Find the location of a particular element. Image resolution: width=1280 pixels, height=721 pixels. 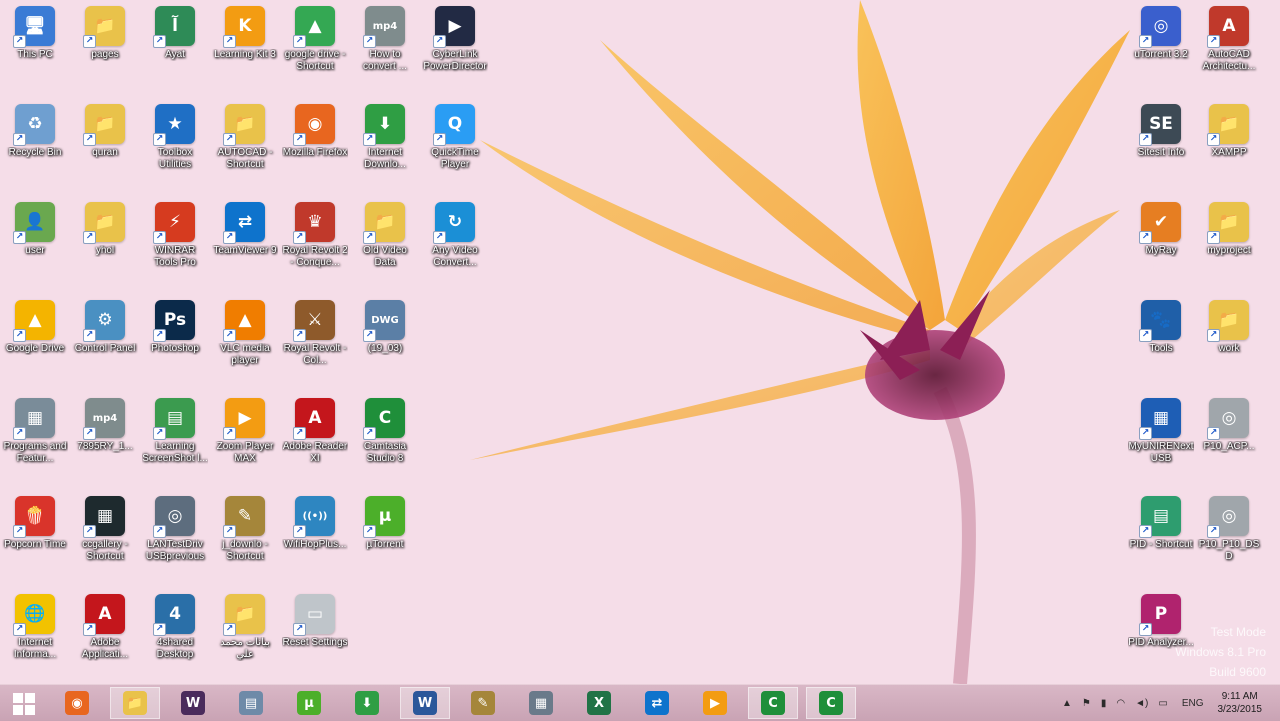

app-icon: 🌐 ↗ is located at coordinates (34, 615).